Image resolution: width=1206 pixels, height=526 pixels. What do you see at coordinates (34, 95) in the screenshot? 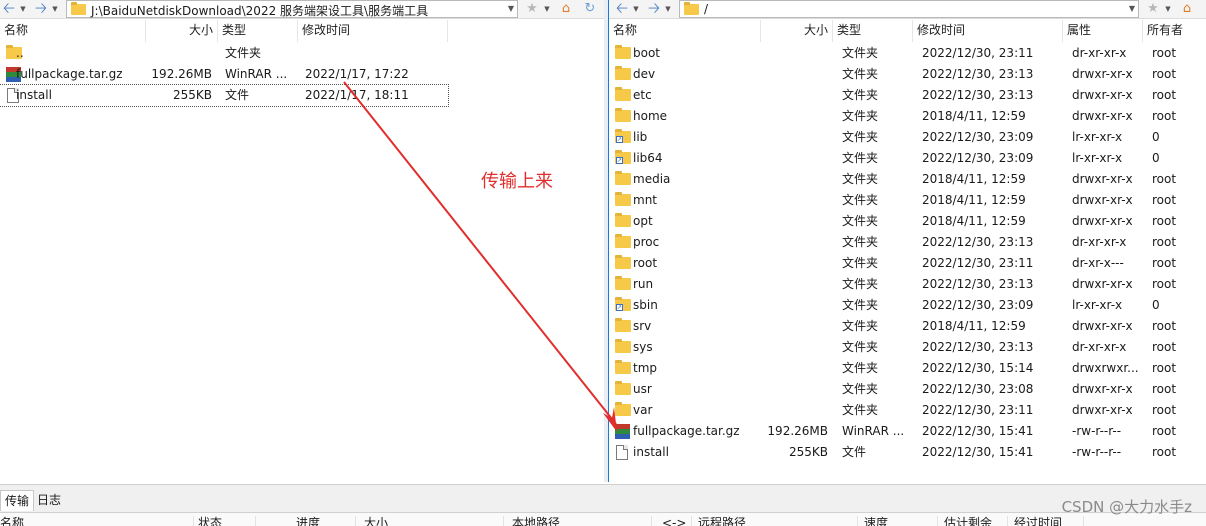
I see `file-name: install` at bounding box center [34, 95].